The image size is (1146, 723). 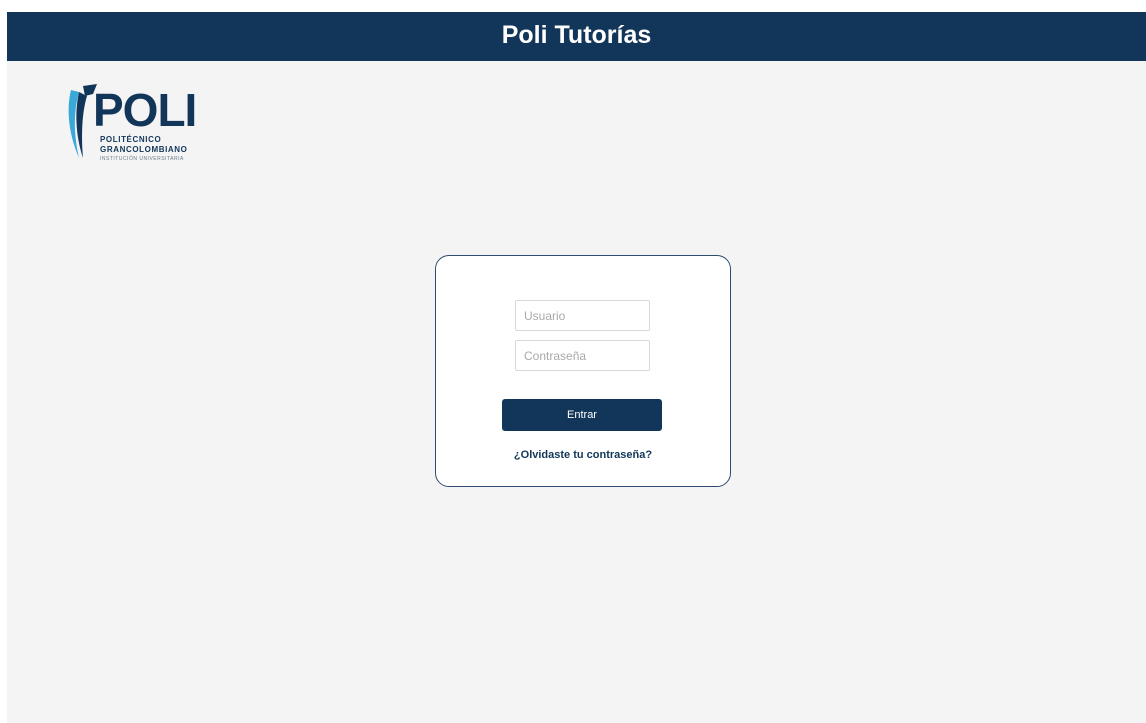 I want to click on forgot-password-link: ¿Olvidaste tu contraseña?, so click(x=583, y=455).